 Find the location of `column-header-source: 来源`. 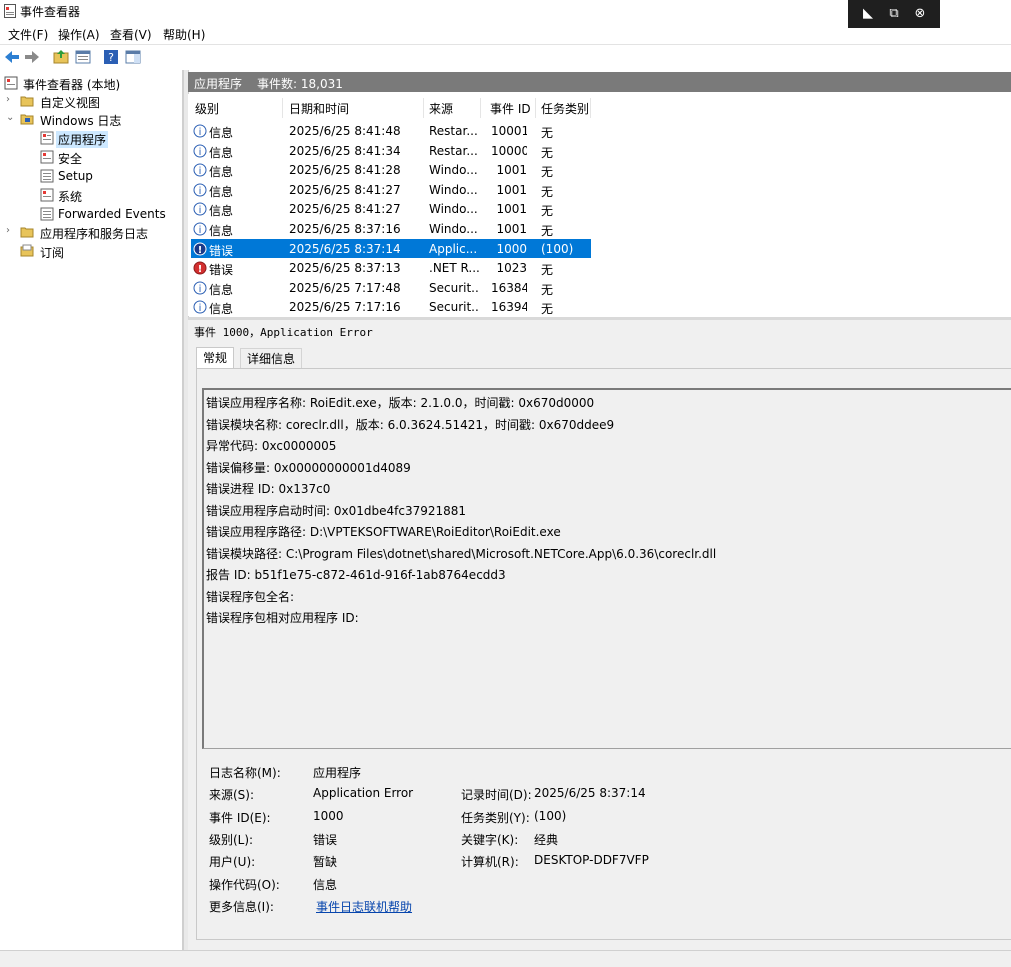

column-header-source: 来源 is located at coordinates (441, 108).